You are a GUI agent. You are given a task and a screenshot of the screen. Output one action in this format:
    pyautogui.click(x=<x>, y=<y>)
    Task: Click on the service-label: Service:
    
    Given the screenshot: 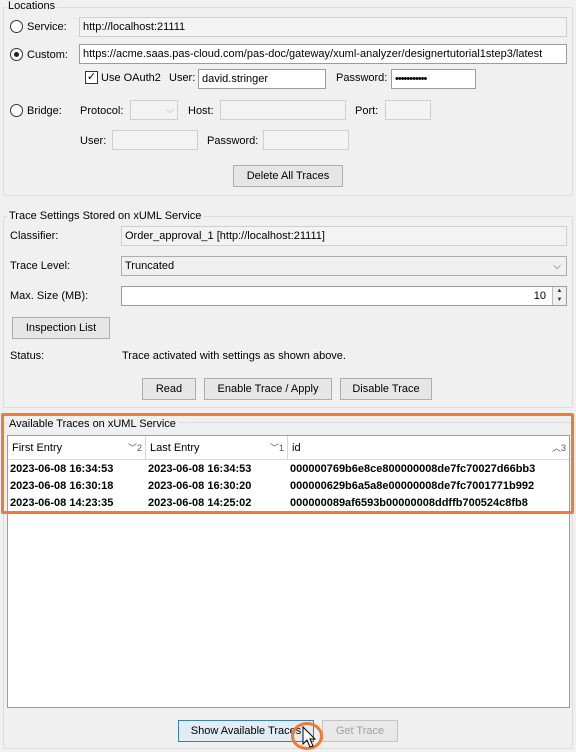 What is the action you would take?
    pyautogui.click(x=47, y=27)
    